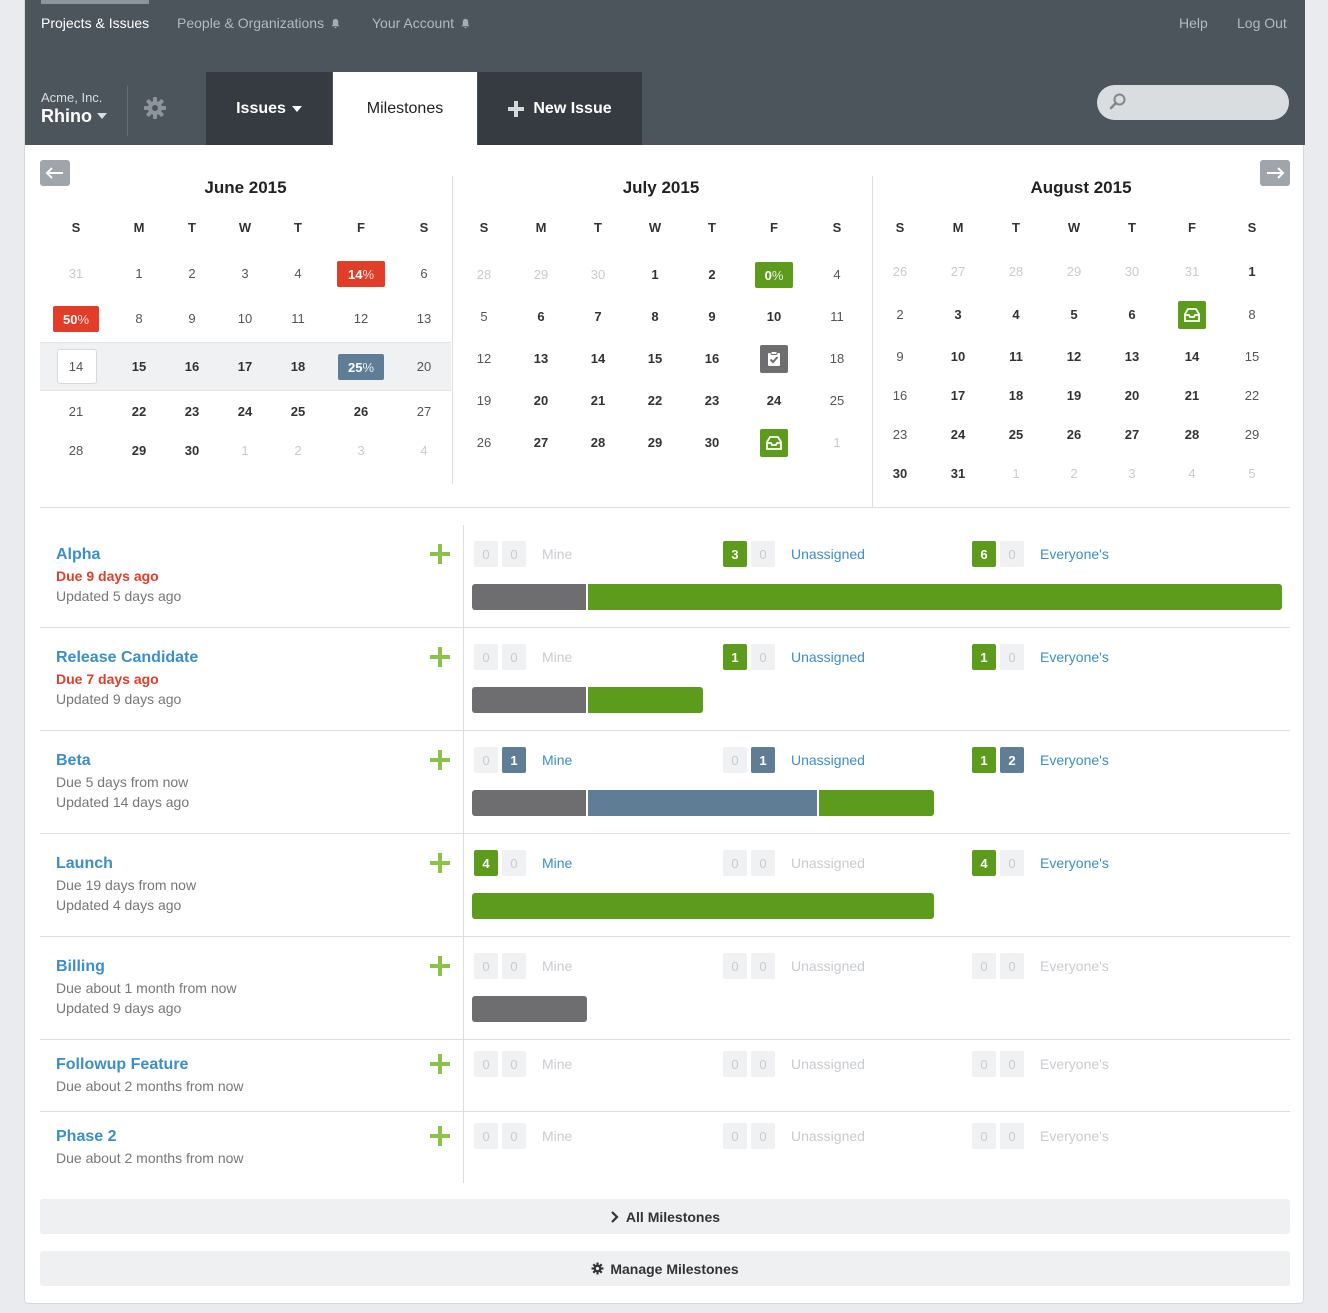 This screenshot has height=1313, width=1328. What do you see at coordinates (78, 555) in the screenshot?
I see `milestone-title: Alpha` at bounding box center [78, 555].